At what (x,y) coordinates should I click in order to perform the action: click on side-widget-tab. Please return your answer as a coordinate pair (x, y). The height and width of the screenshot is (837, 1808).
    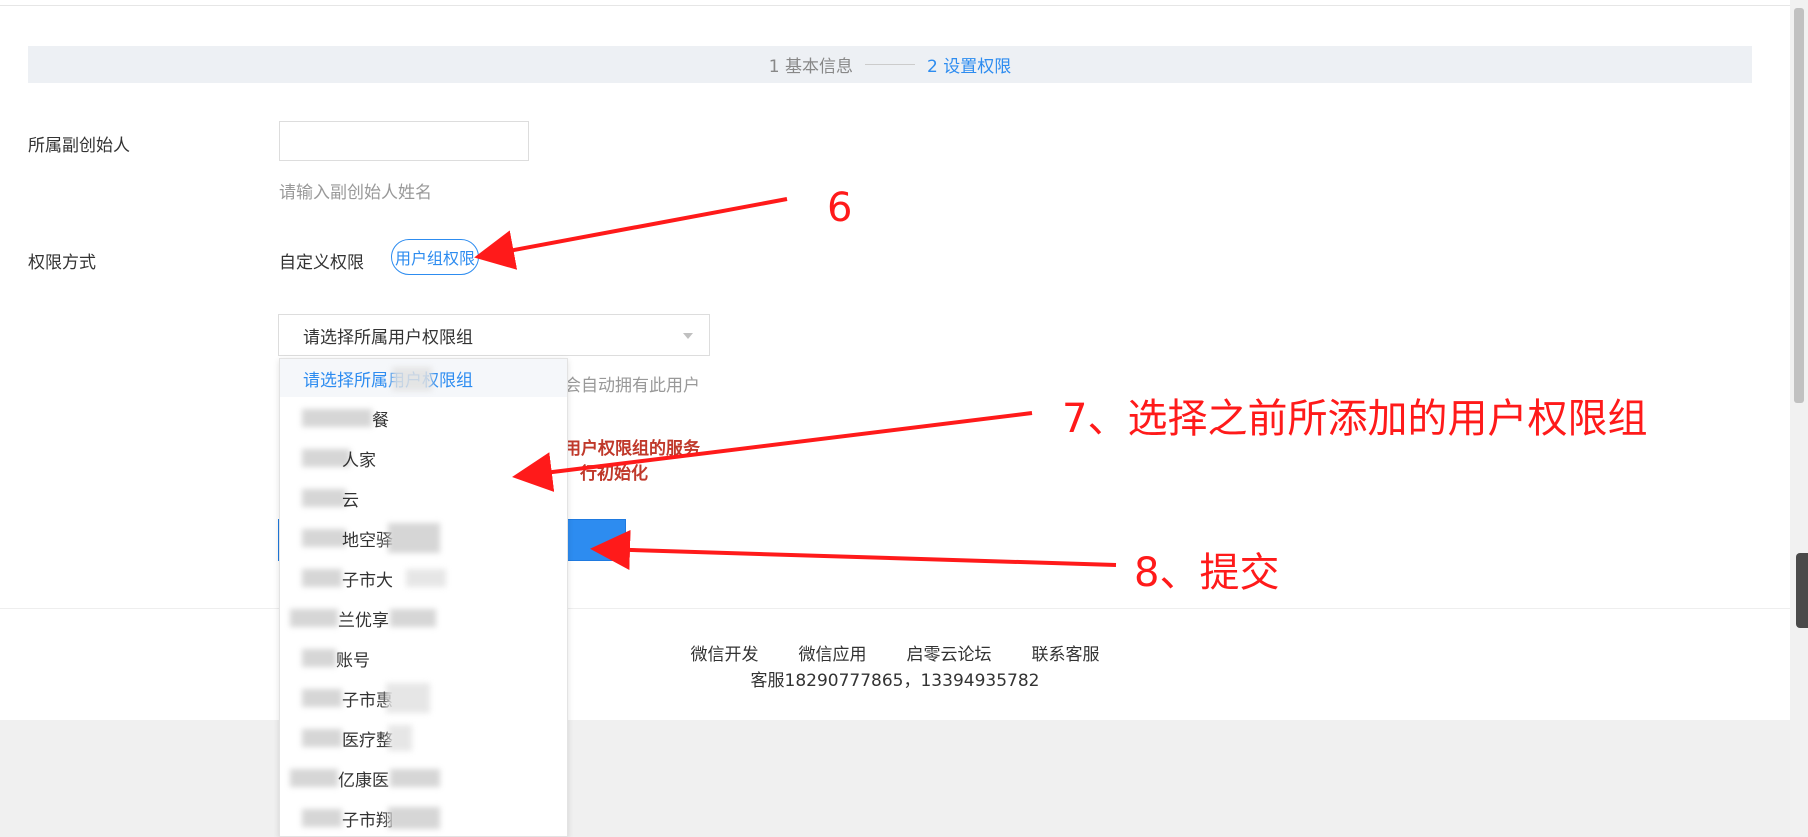
    Looking at the image, I should click on (1802, 590).